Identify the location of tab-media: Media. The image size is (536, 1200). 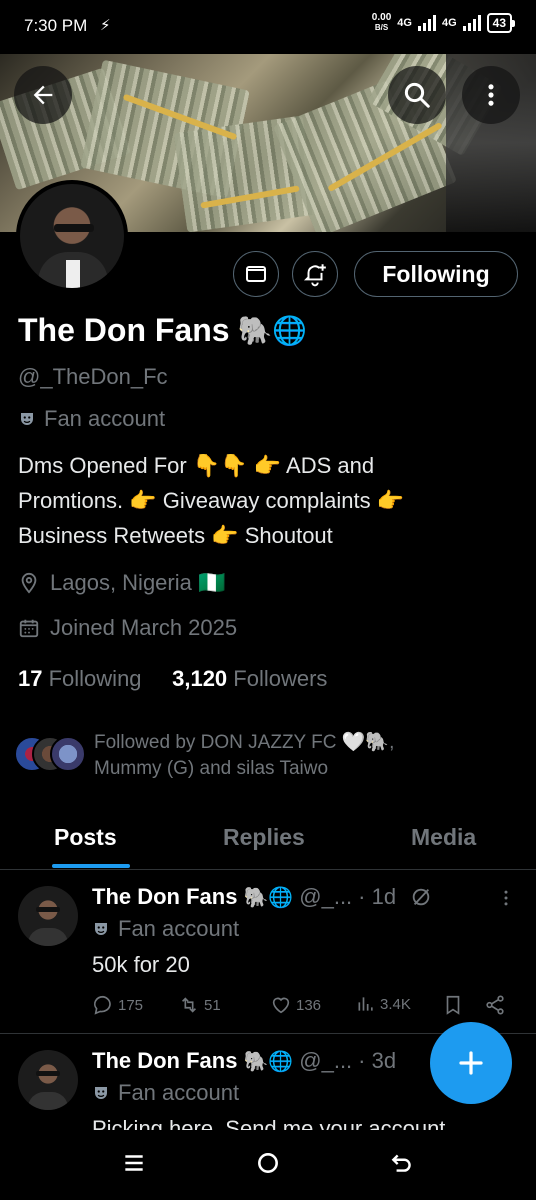
(443, 837).